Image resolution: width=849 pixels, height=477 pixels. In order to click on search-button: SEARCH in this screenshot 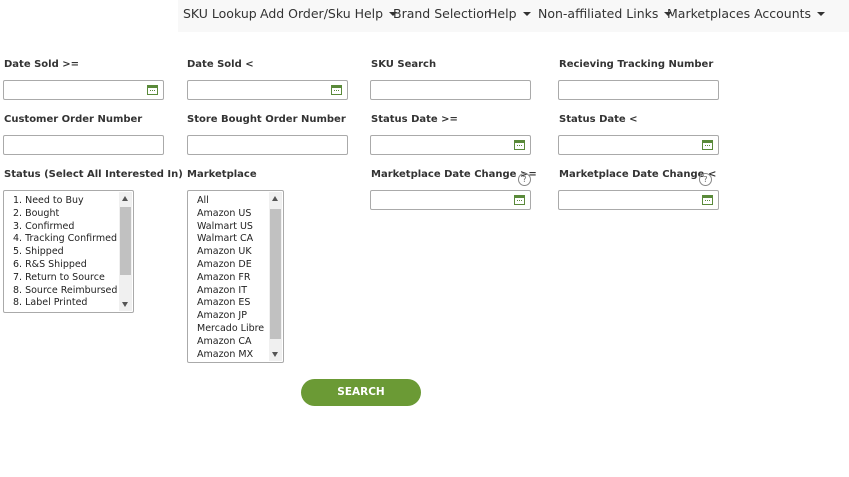, I will do `click(361, 392)`.